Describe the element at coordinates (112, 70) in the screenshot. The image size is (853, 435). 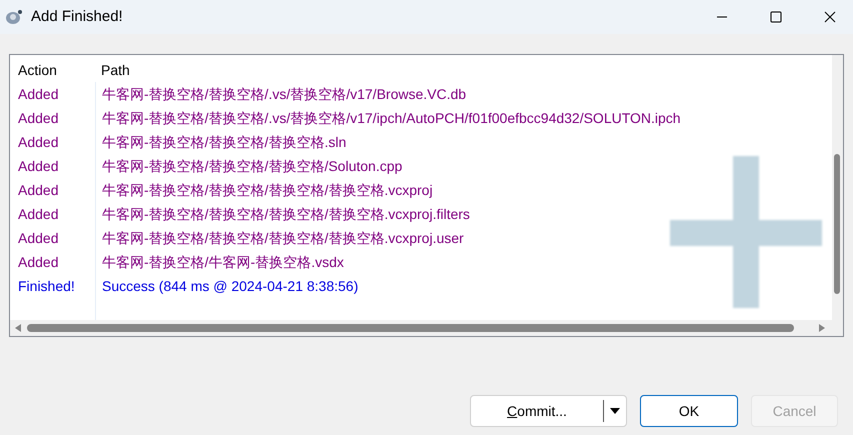
I see `column-header: Path` at that location.